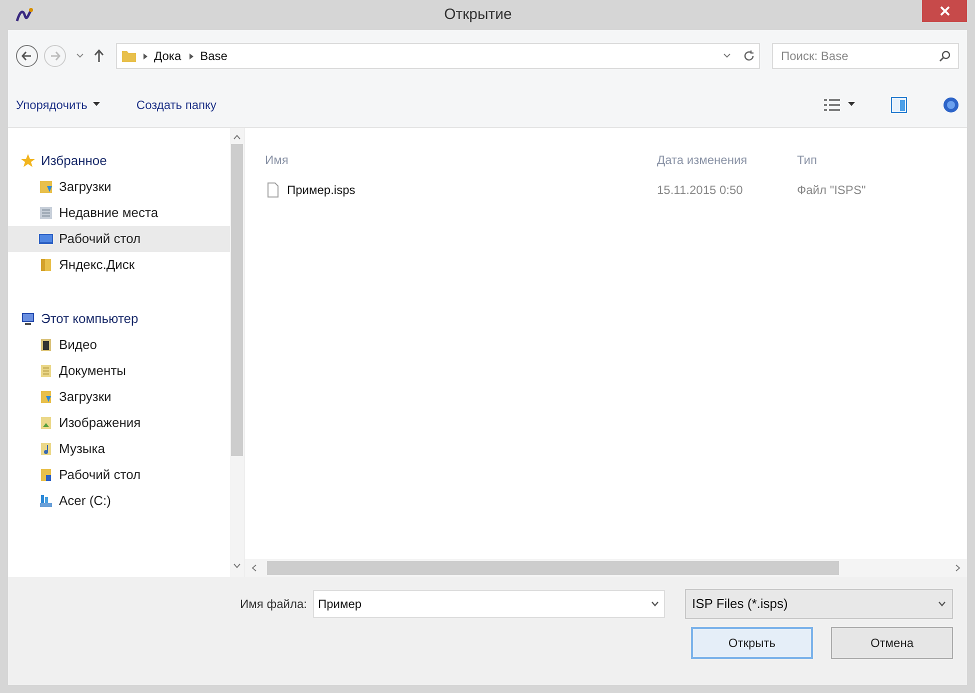 This screenshot has height=693, width=975. I want to click on back-arrow-icon, so click(27, 56).